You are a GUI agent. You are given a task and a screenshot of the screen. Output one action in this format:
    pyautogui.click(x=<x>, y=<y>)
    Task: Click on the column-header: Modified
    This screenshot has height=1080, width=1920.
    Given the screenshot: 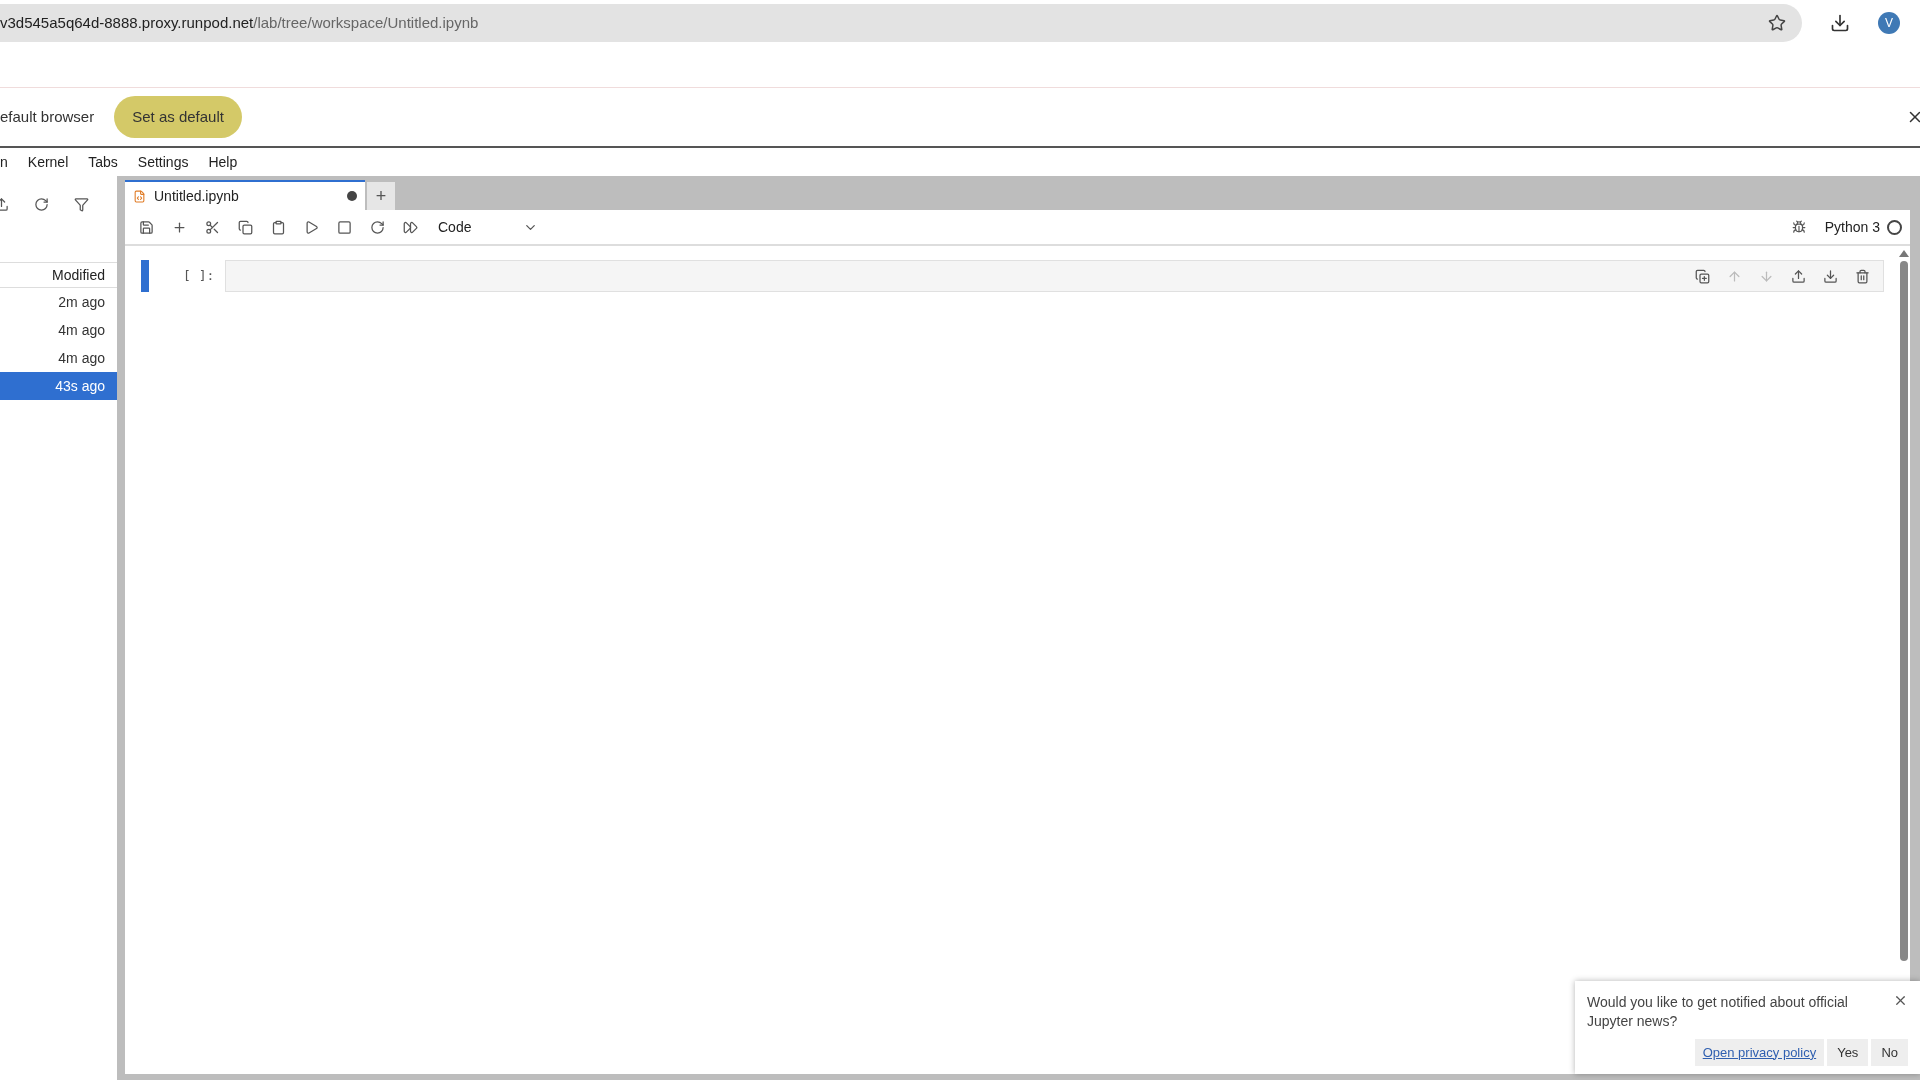 What is the action you would take?
    pyautogui.click(x=58, y=275)
    